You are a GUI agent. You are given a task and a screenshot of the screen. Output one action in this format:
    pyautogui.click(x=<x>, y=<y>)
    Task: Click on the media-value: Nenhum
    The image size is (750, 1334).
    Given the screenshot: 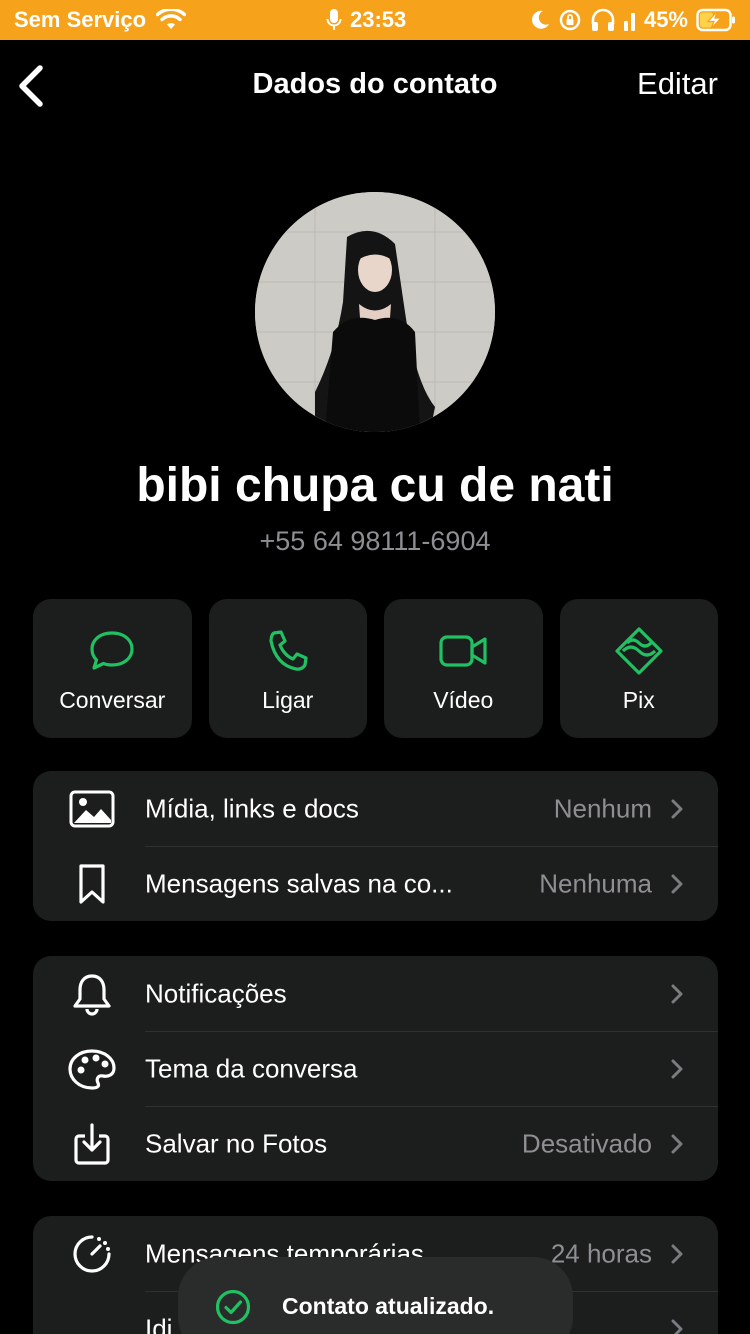 What is the action you would take?
    pyautogui.click(x=602, y=808)
    